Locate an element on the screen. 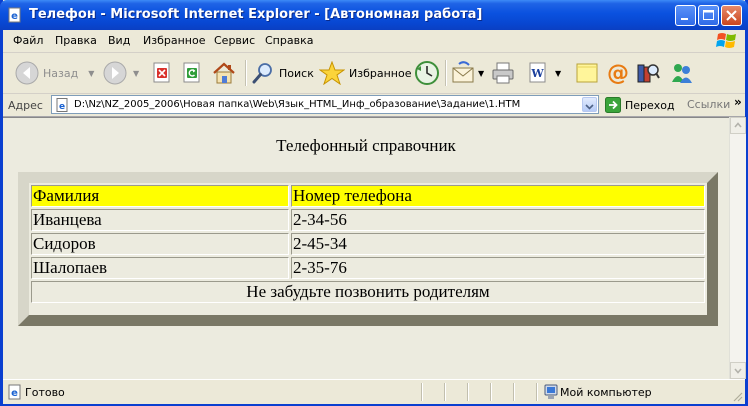  menu-help: Справка is located at coordinates (289, 40).